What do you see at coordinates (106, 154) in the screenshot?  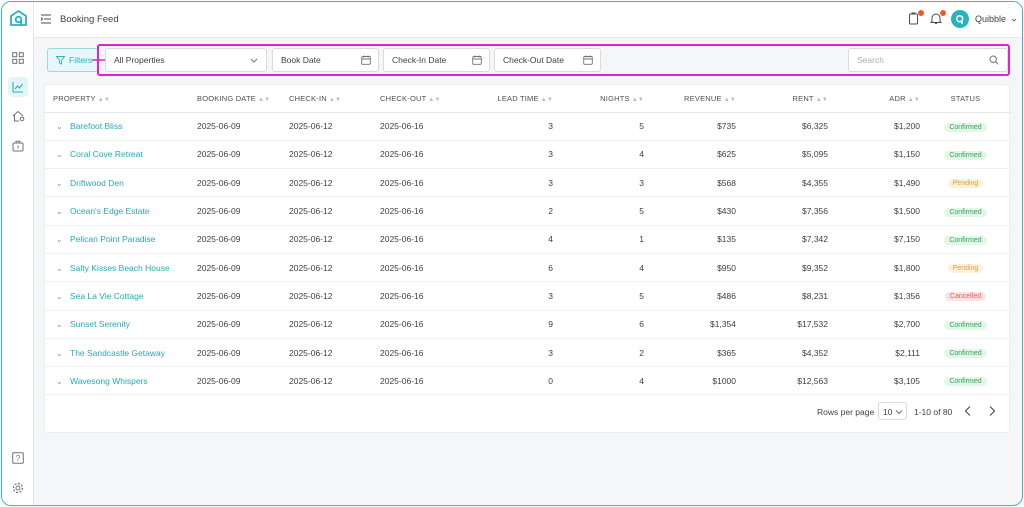 I see `property-link: Coral Cove Retreat` at bounding box center [106, 154].